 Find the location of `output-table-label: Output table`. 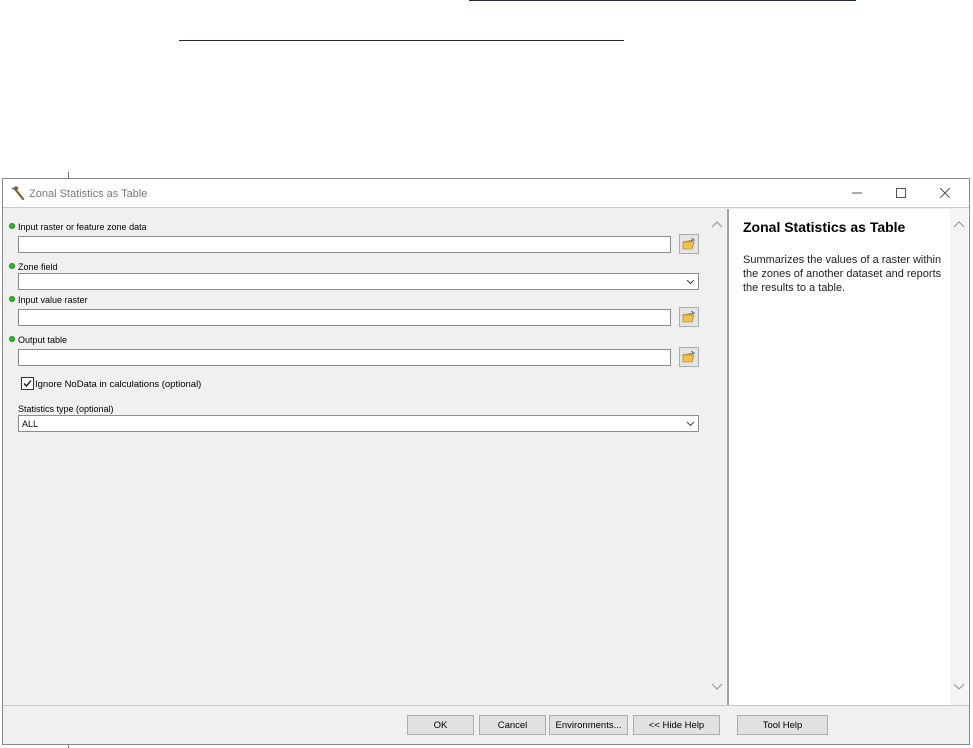

output-table-label: Output table is located at coordinates (43, 340).